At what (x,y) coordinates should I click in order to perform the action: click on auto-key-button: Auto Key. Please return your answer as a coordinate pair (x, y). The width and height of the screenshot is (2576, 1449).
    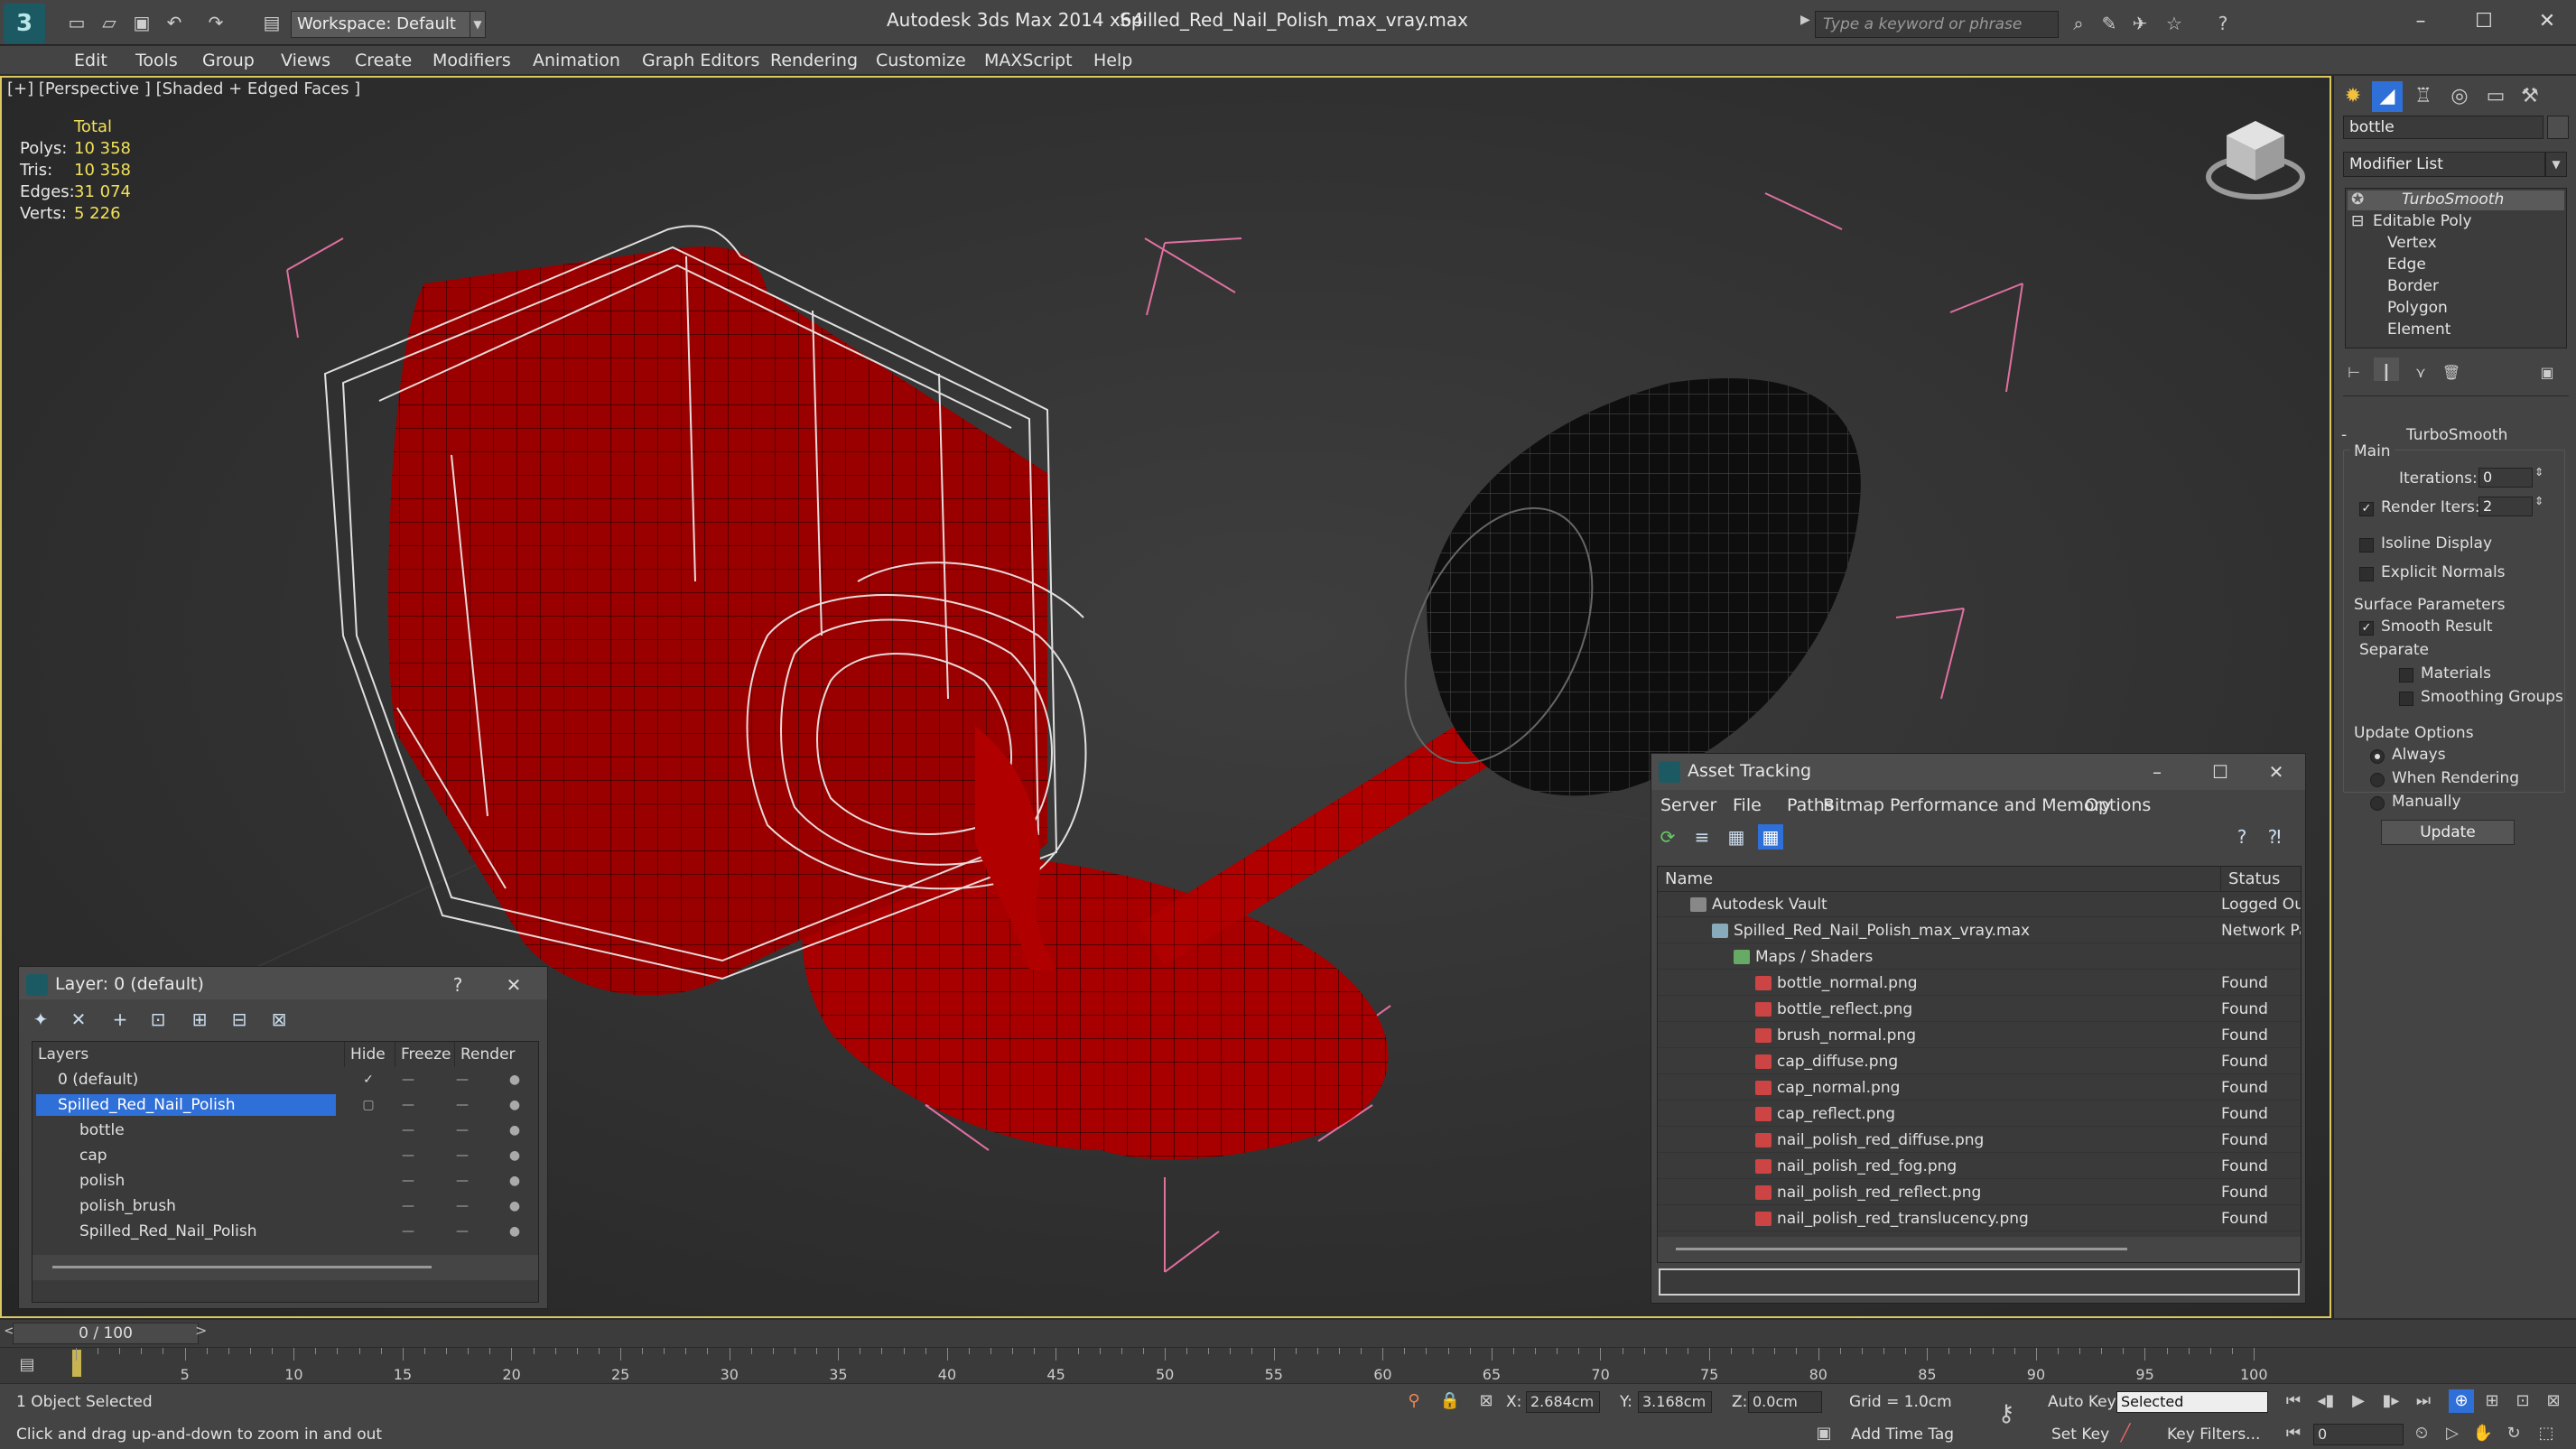
    Looking at the image, I should click on (2082, 1402).